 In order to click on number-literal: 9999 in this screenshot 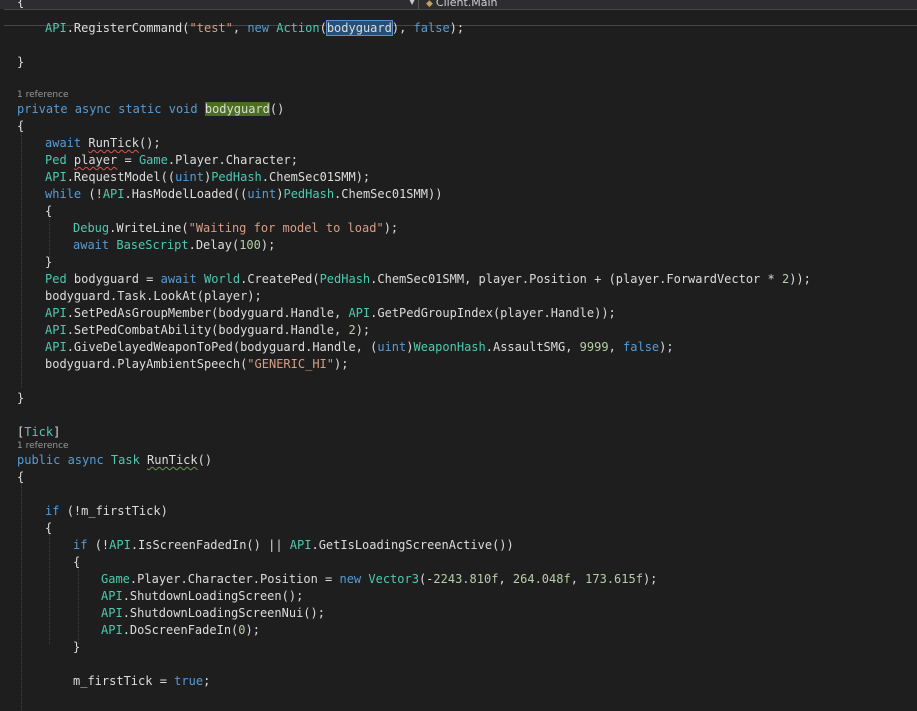, I will do `click(594, 347)`.